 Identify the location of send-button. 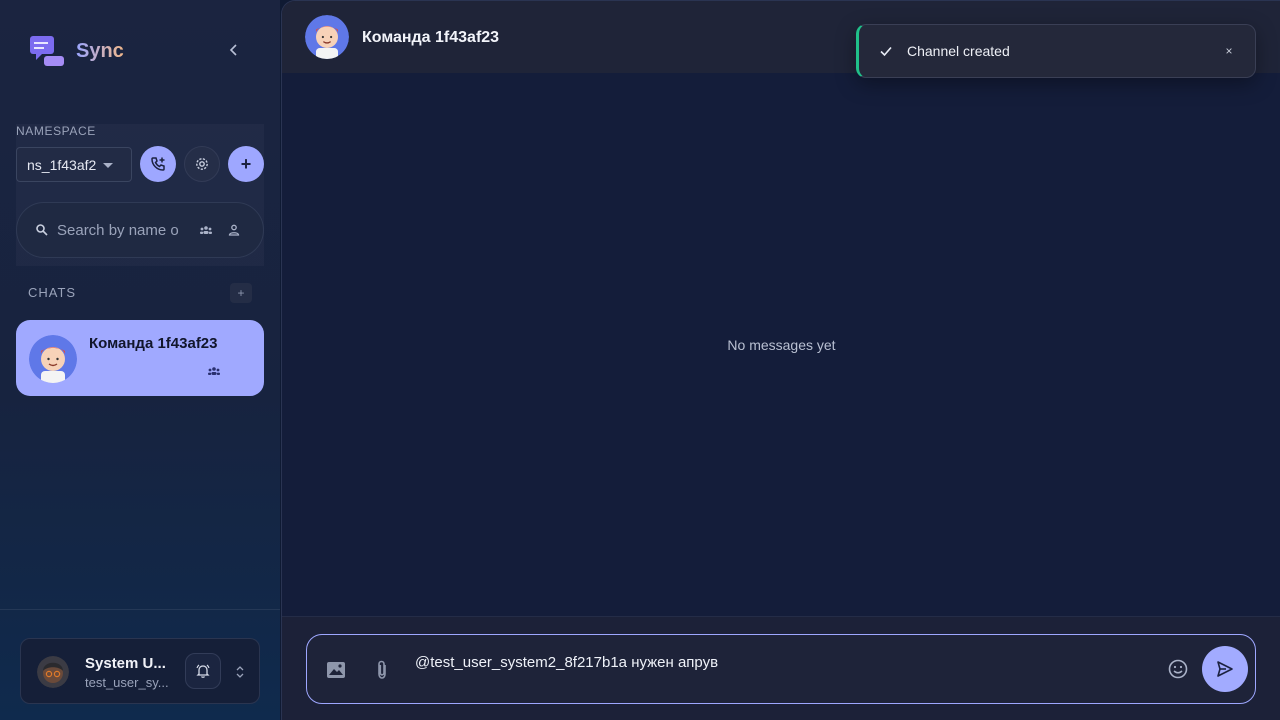
(1225, 669).